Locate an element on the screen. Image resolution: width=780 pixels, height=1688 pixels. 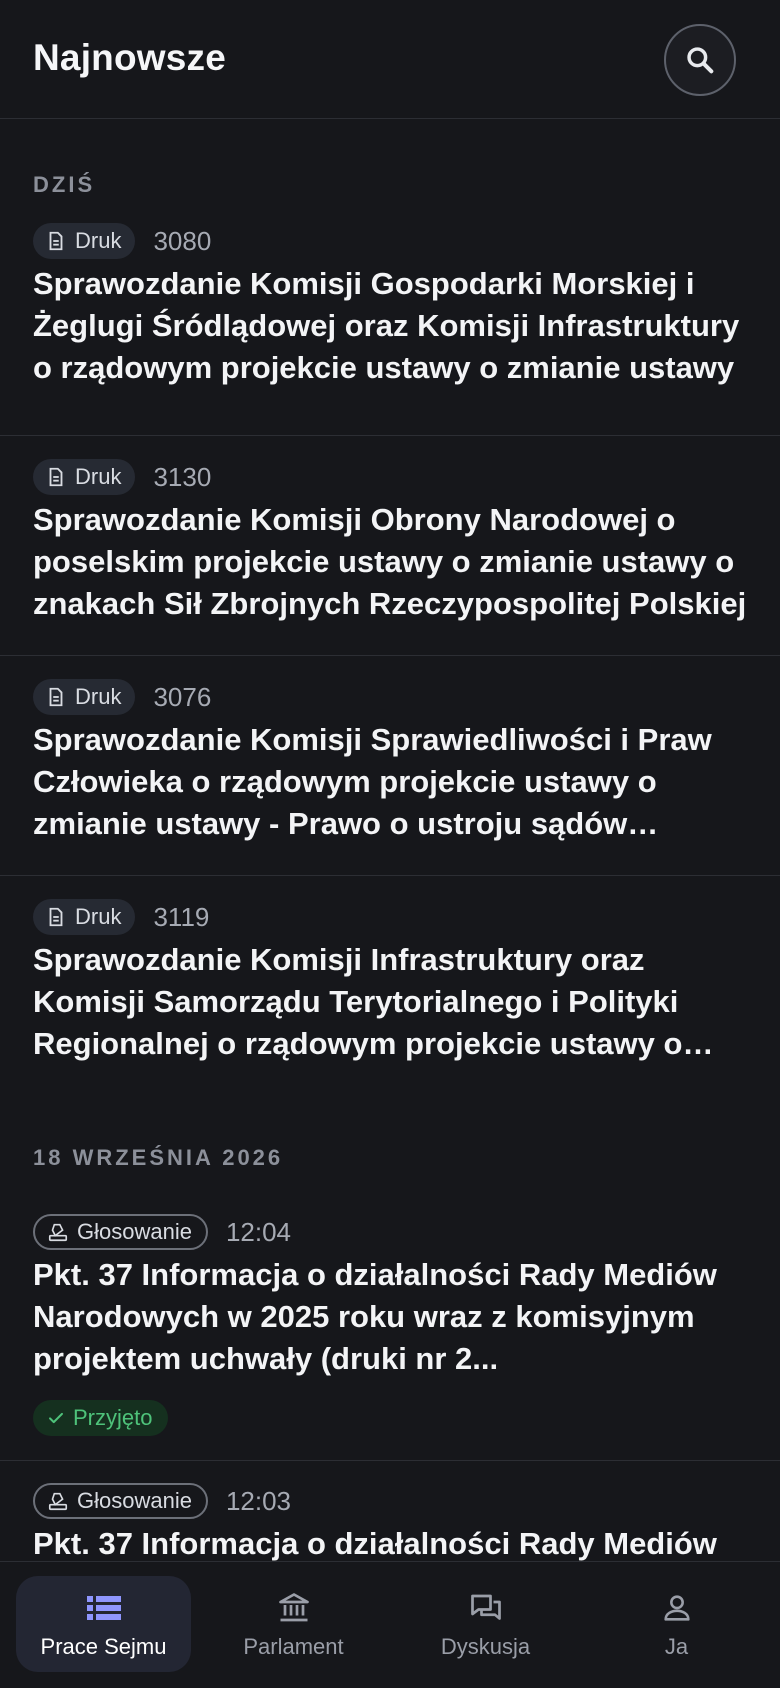
search-button is located at coordinates (700, 60).